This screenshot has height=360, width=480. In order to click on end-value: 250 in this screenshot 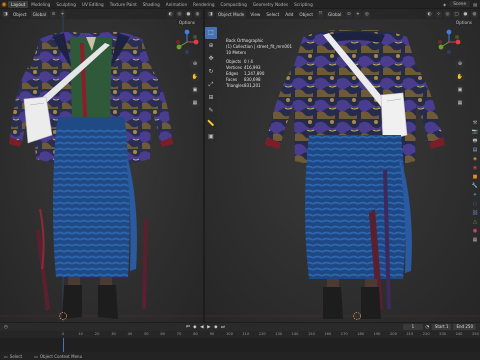, I will do `click(469, 326)`.